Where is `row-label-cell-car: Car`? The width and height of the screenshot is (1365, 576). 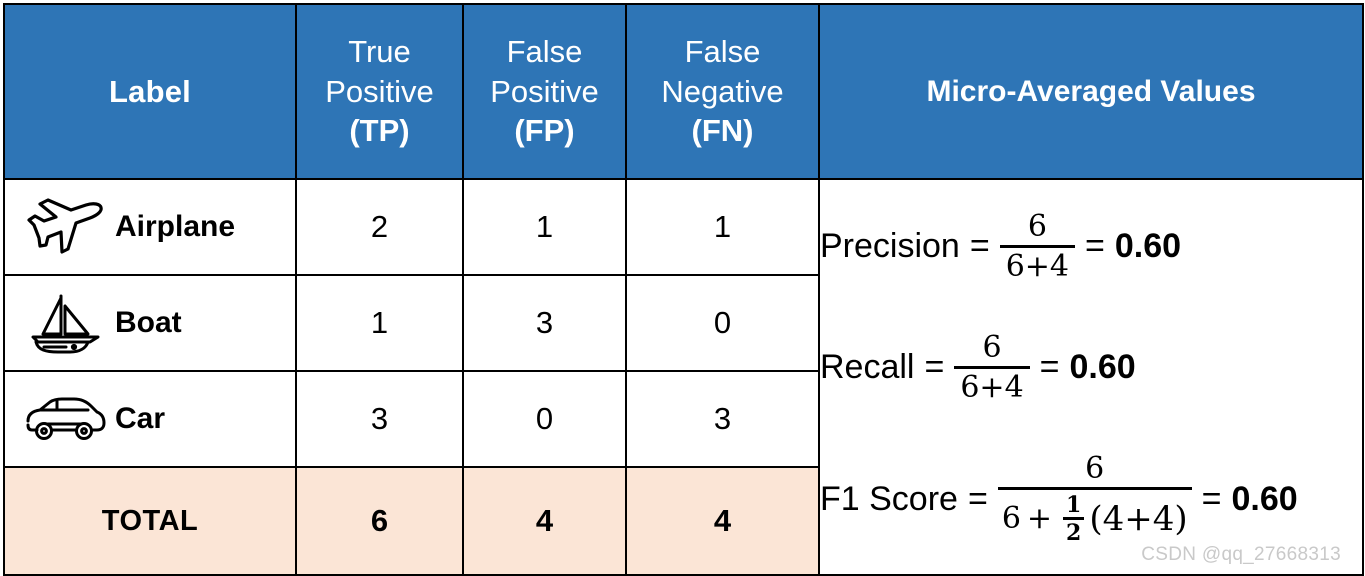
row-label-cell-car: Car is located at coordinates (150, 419).